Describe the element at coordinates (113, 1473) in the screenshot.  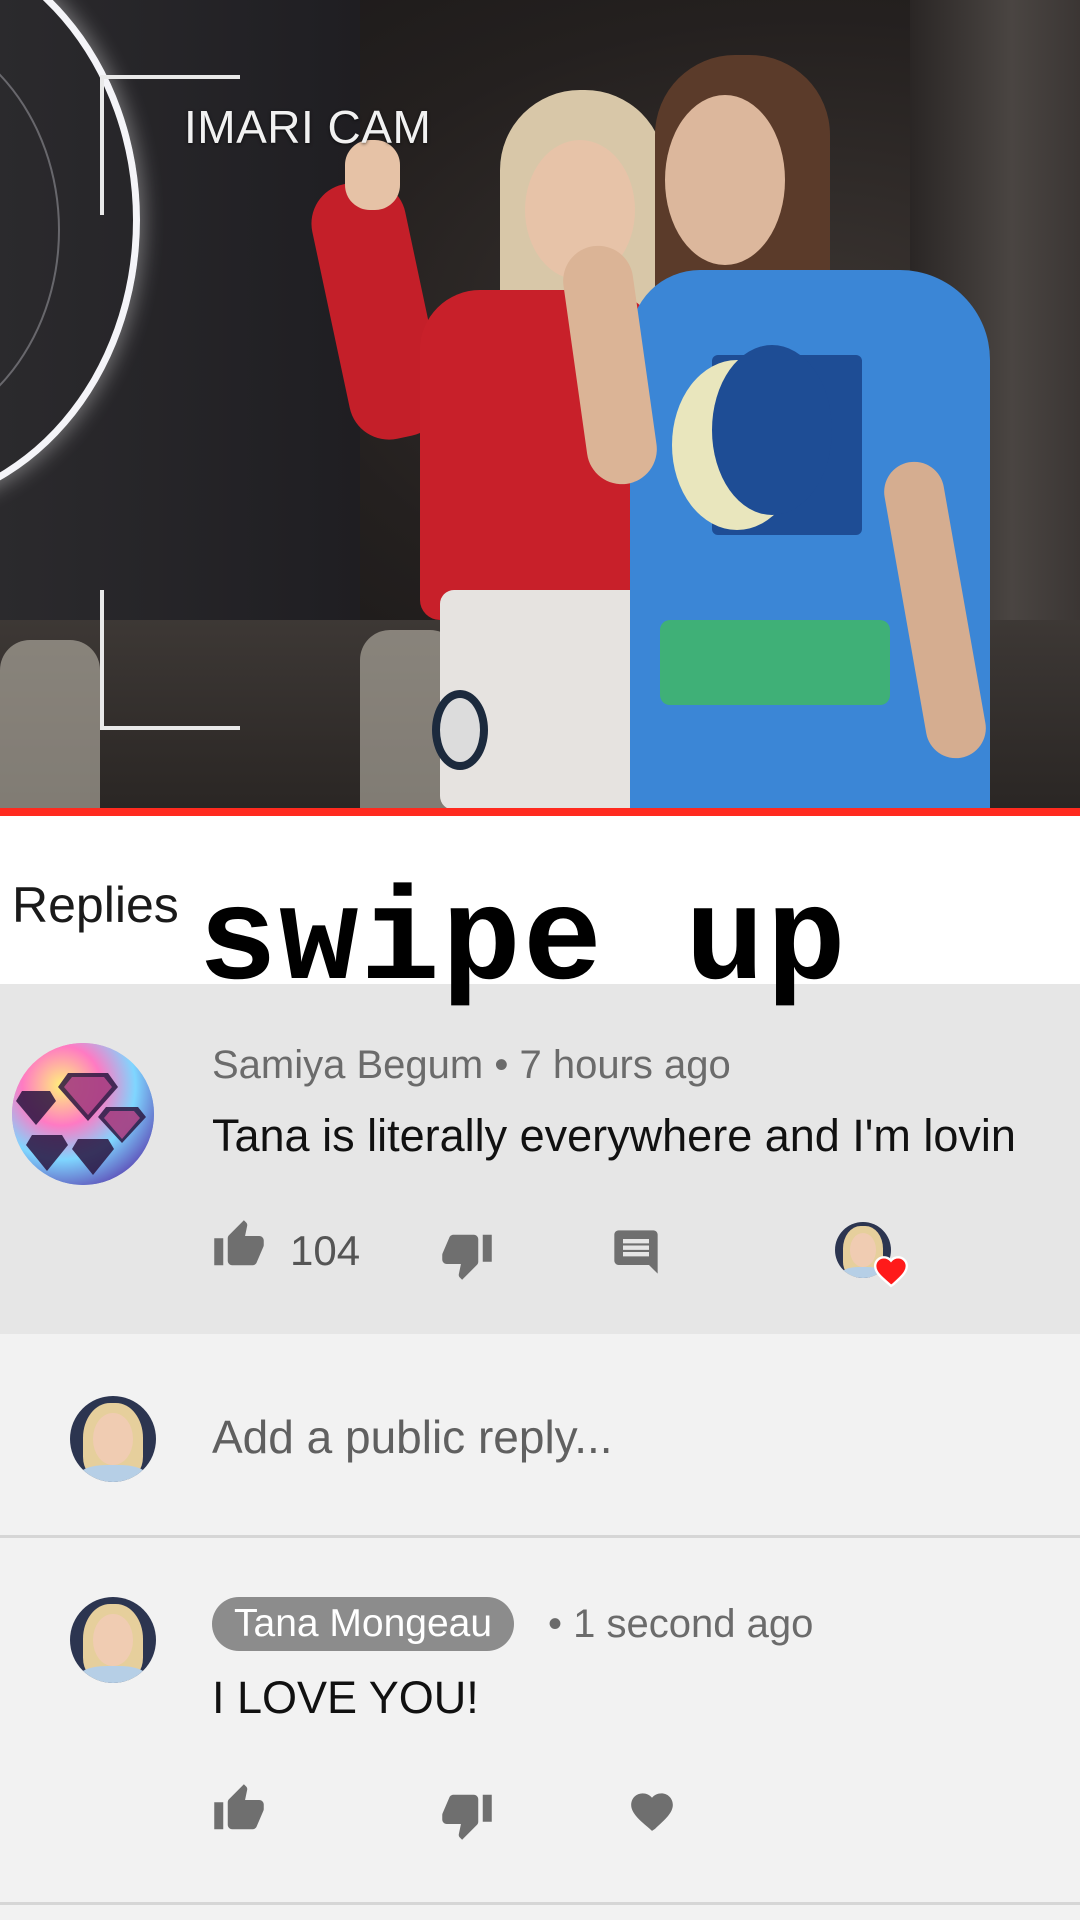
I see `user-shirt` at that location.